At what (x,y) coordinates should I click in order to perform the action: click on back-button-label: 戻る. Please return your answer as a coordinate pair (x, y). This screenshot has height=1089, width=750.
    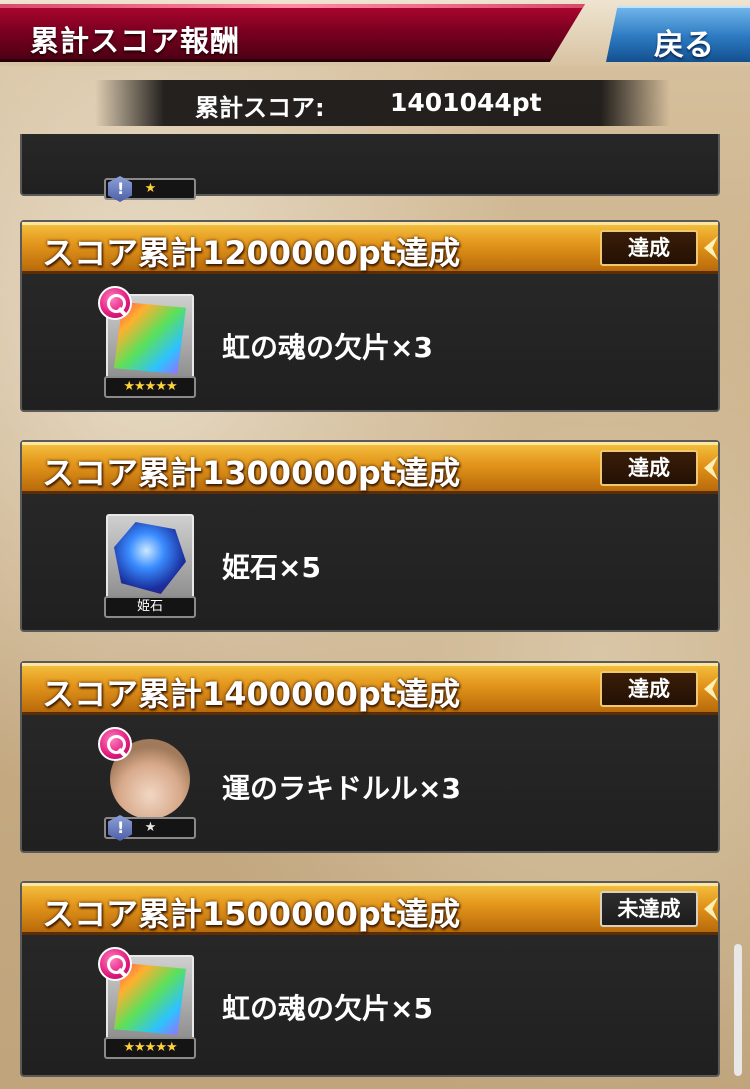
    Looking at the image, I should click on (684, 45).